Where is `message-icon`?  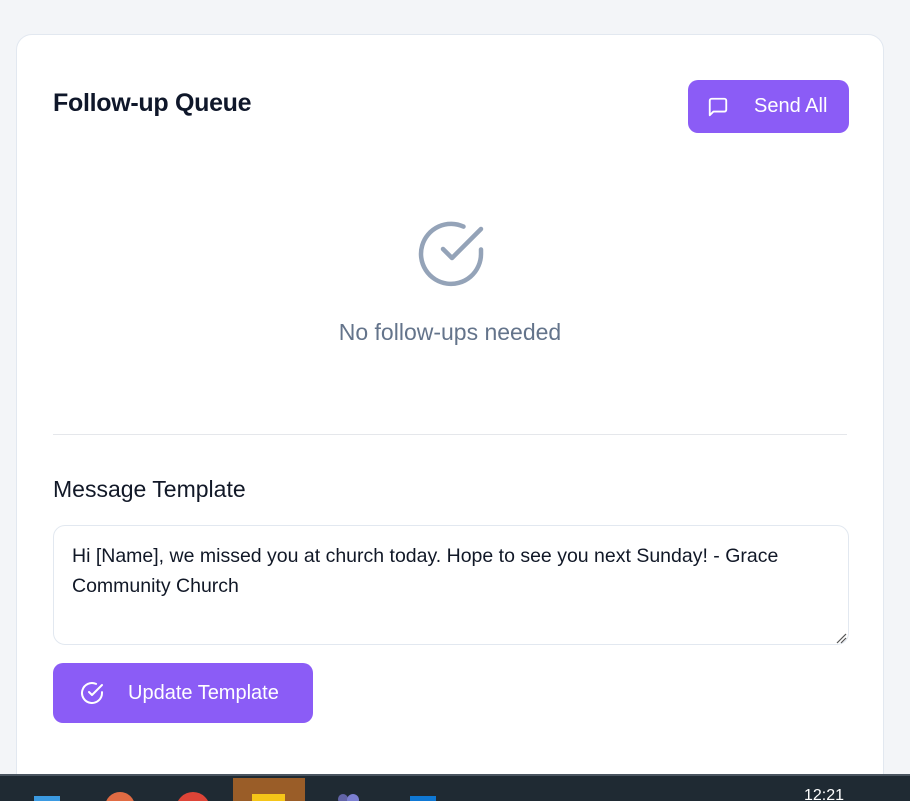 message-icon is located at coordinates (718, 107).